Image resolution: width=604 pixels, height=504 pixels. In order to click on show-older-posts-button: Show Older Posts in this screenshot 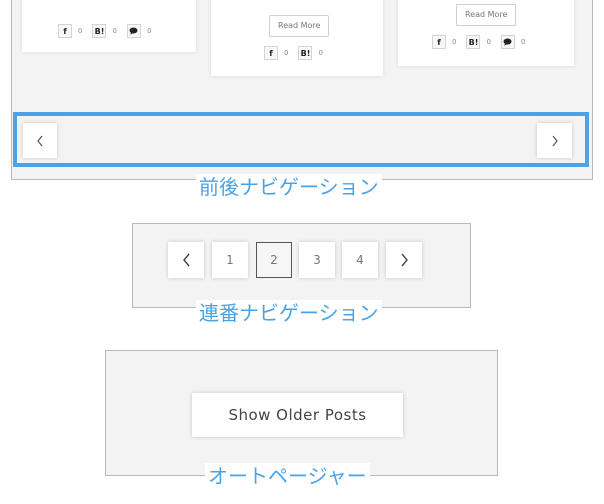, I will do `click(297, 415)`.